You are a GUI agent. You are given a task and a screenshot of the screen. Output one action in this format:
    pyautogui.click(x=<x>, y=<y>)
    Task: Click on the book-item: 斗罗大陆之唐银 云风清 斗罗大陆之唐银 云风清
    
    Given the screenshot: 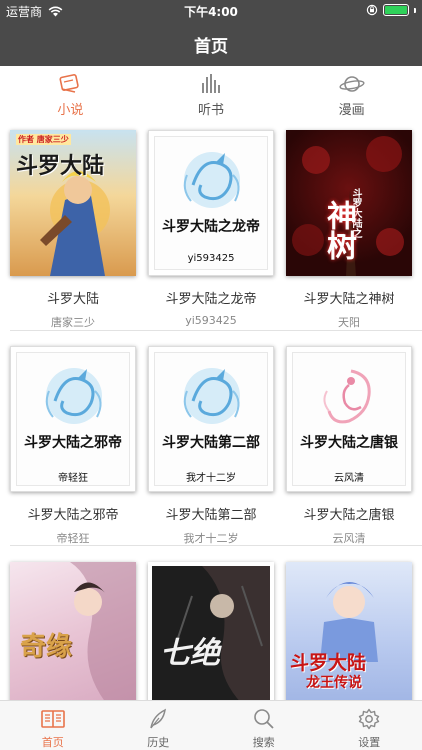 What is the action you would take?
    pyautogui.click(x=349, y=446)
    